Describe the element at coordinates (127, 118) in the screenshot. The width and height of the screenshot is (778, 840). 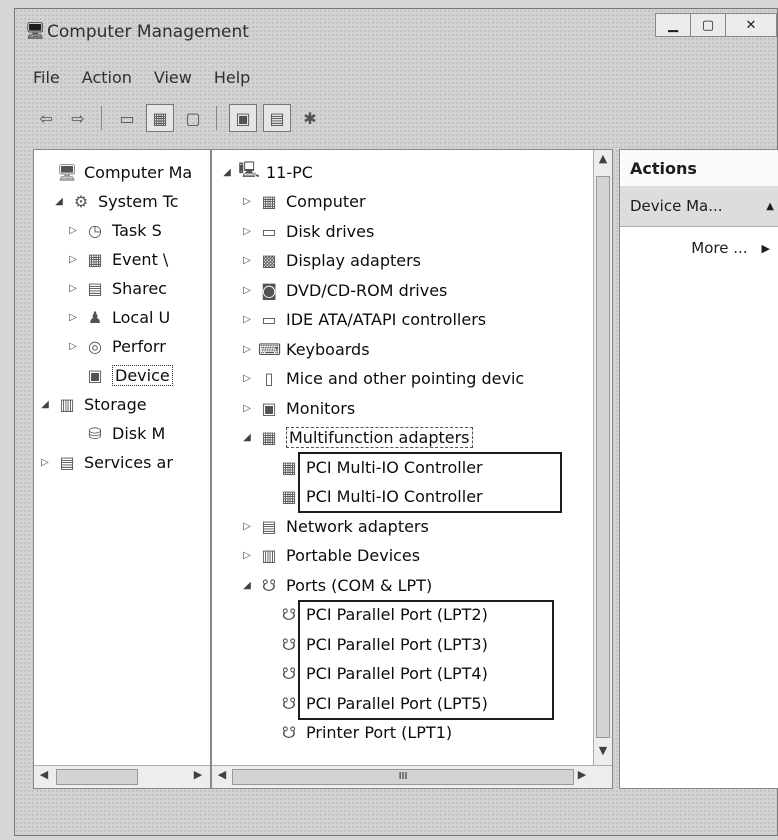
I see `up-button: ▭` at that location.